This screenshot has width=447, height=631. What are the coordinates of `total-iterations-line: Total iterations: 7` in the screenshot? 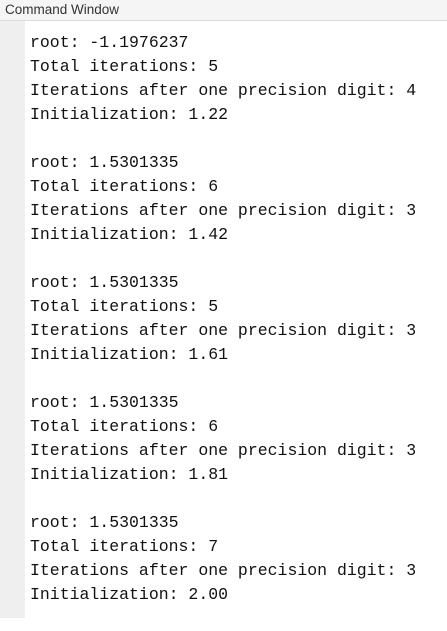 It's located at (124, 546).